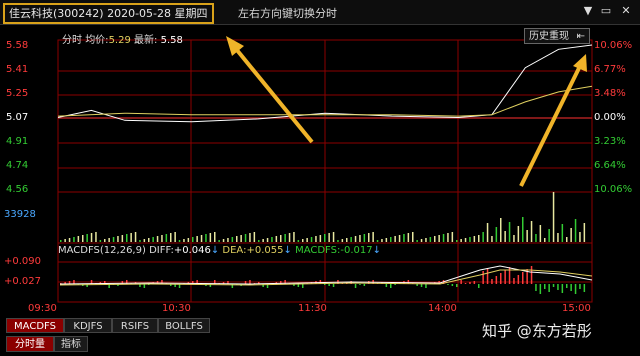 Image resolution: width=640 pixels, height=356 pixels. I want to click on price-info: 分时 均价:5.29 最新: 5.58, so click(122, 38).